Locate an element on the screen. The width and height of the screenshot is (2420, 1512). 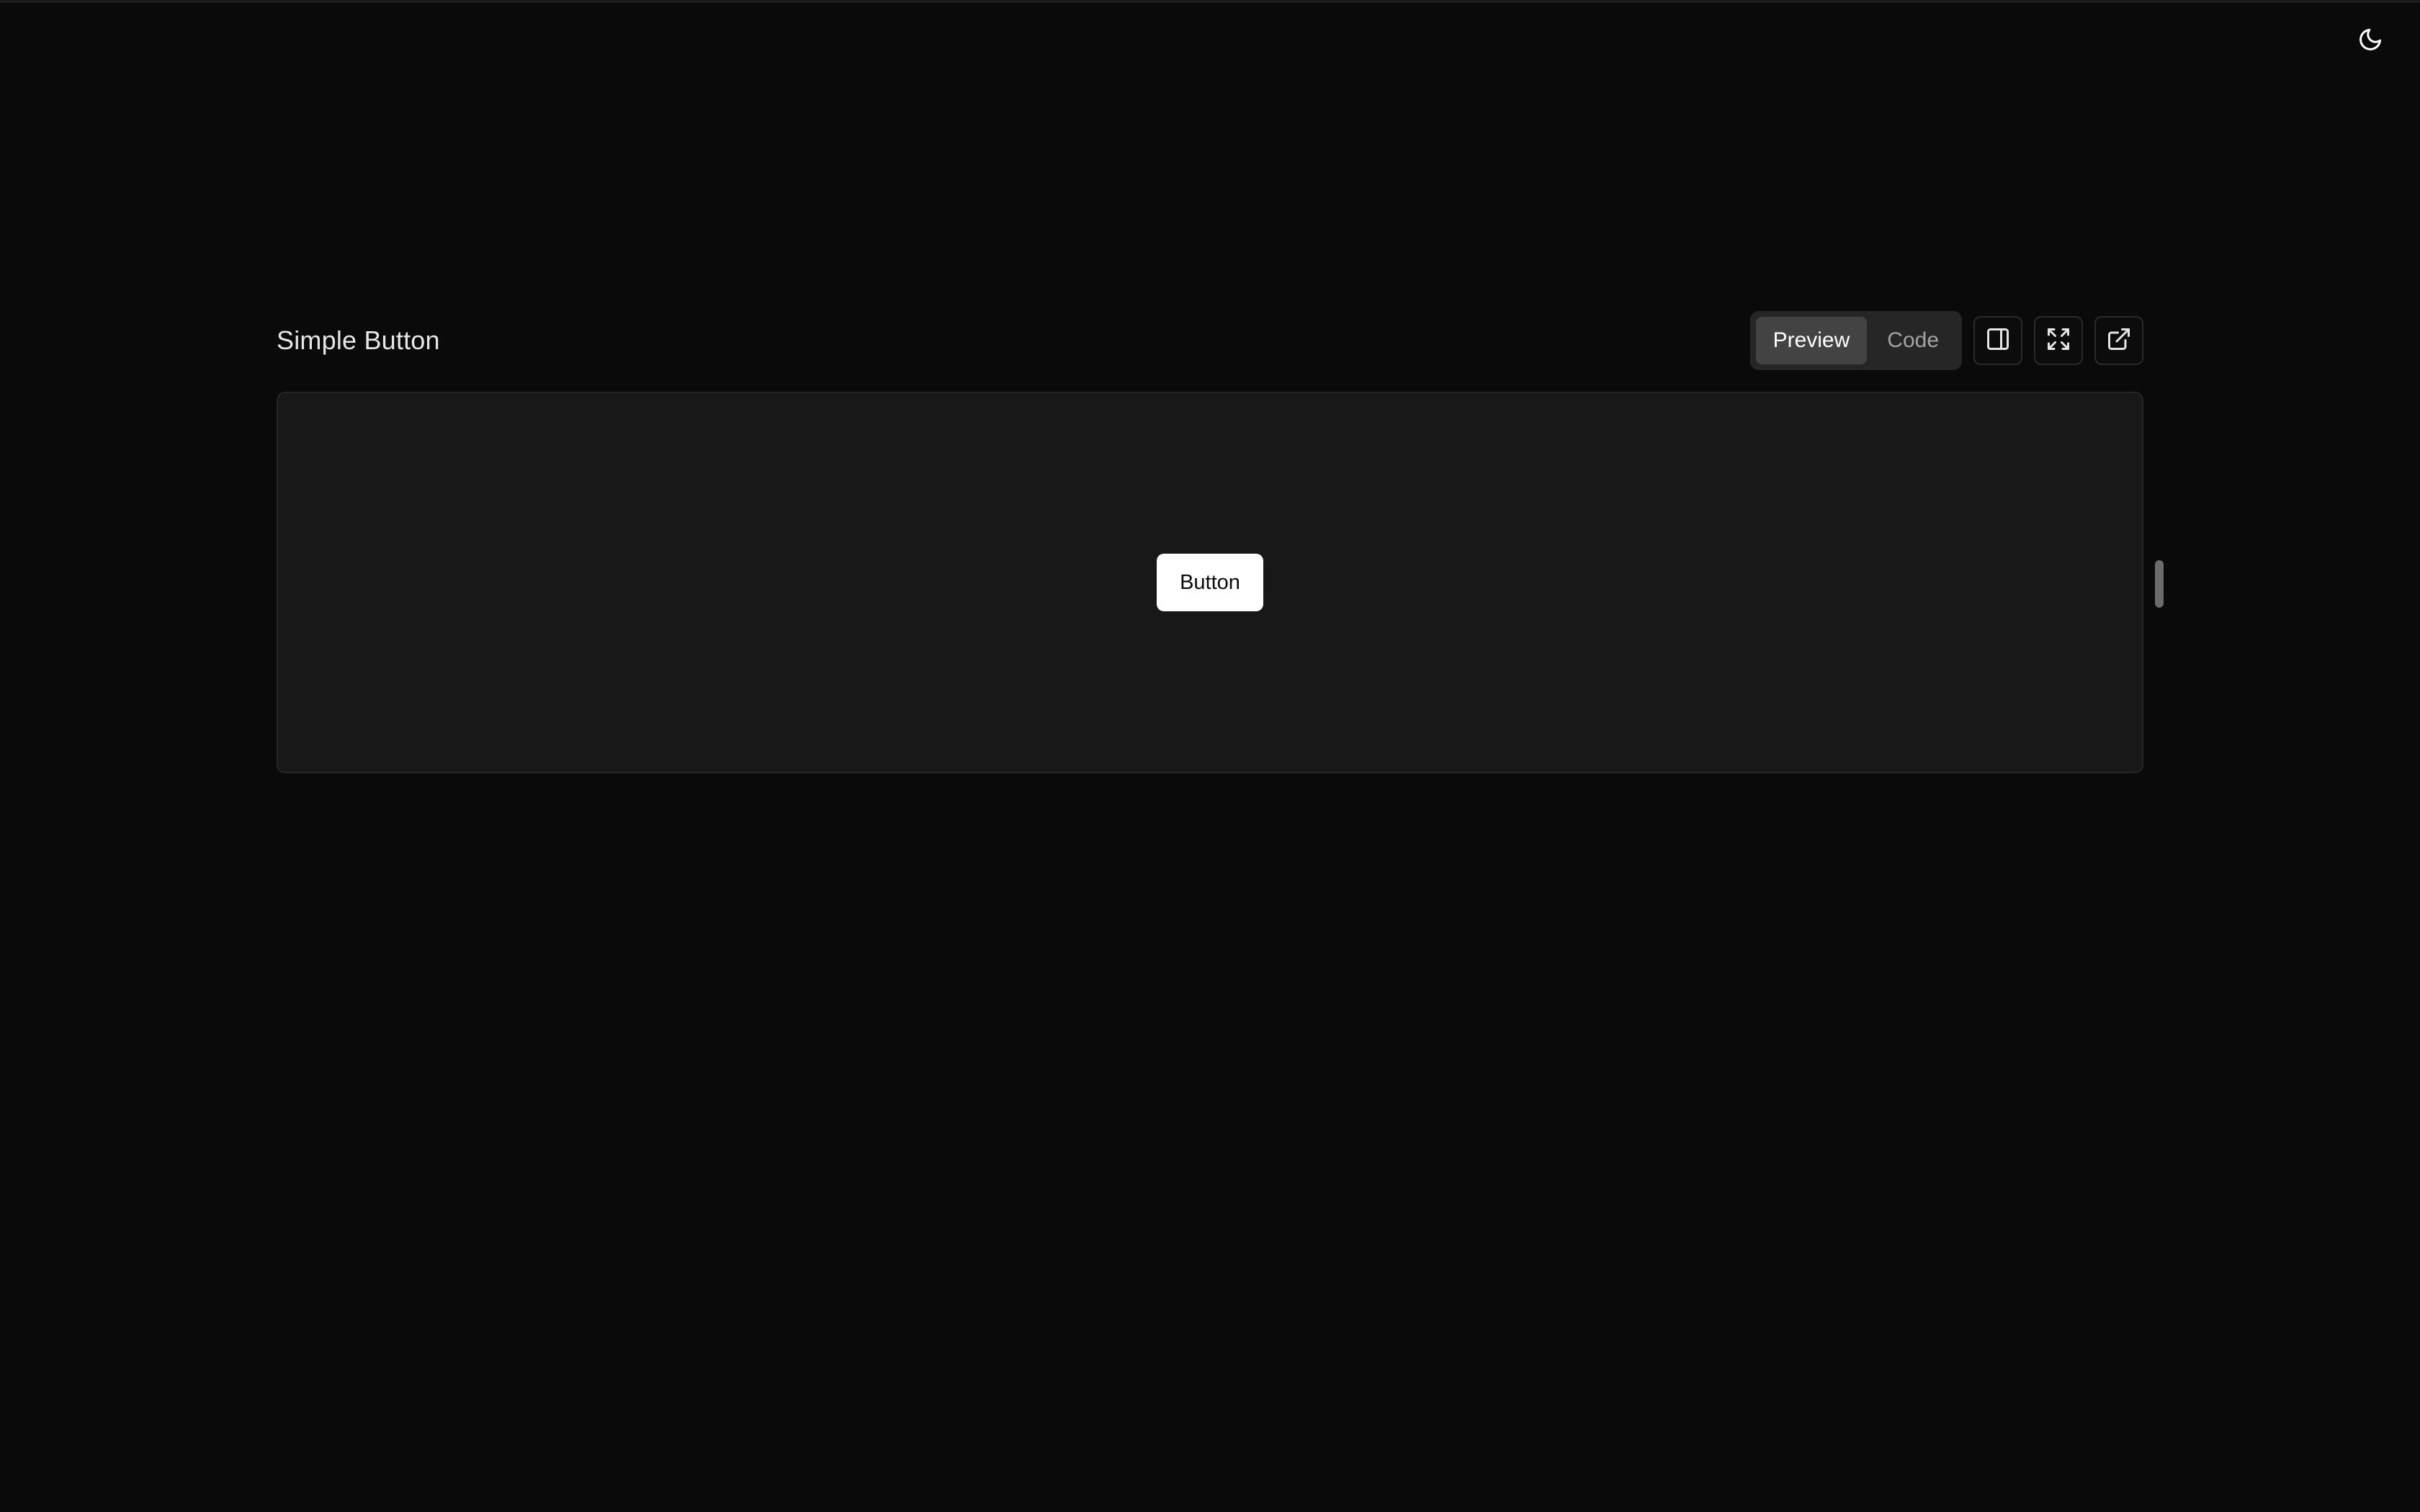
moon-icon is located at coordinates (2370, 41).